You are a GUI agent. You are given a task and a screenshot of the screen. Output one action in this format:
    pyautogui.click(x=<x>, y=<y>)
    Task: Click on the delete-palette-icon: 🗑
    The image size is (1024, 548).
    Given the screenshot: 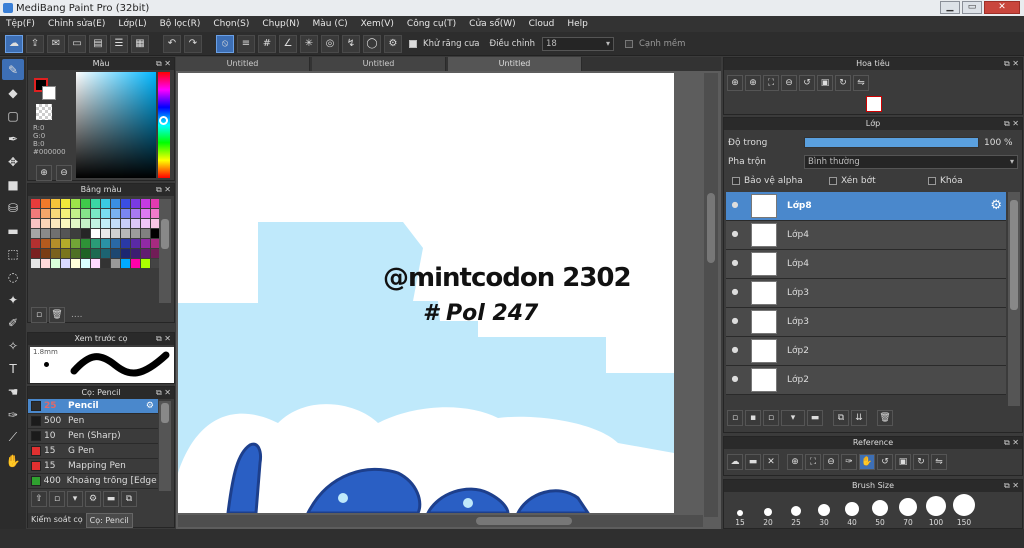 What is the action you would take?
    pyautogui.click(x=57, y=315)
    